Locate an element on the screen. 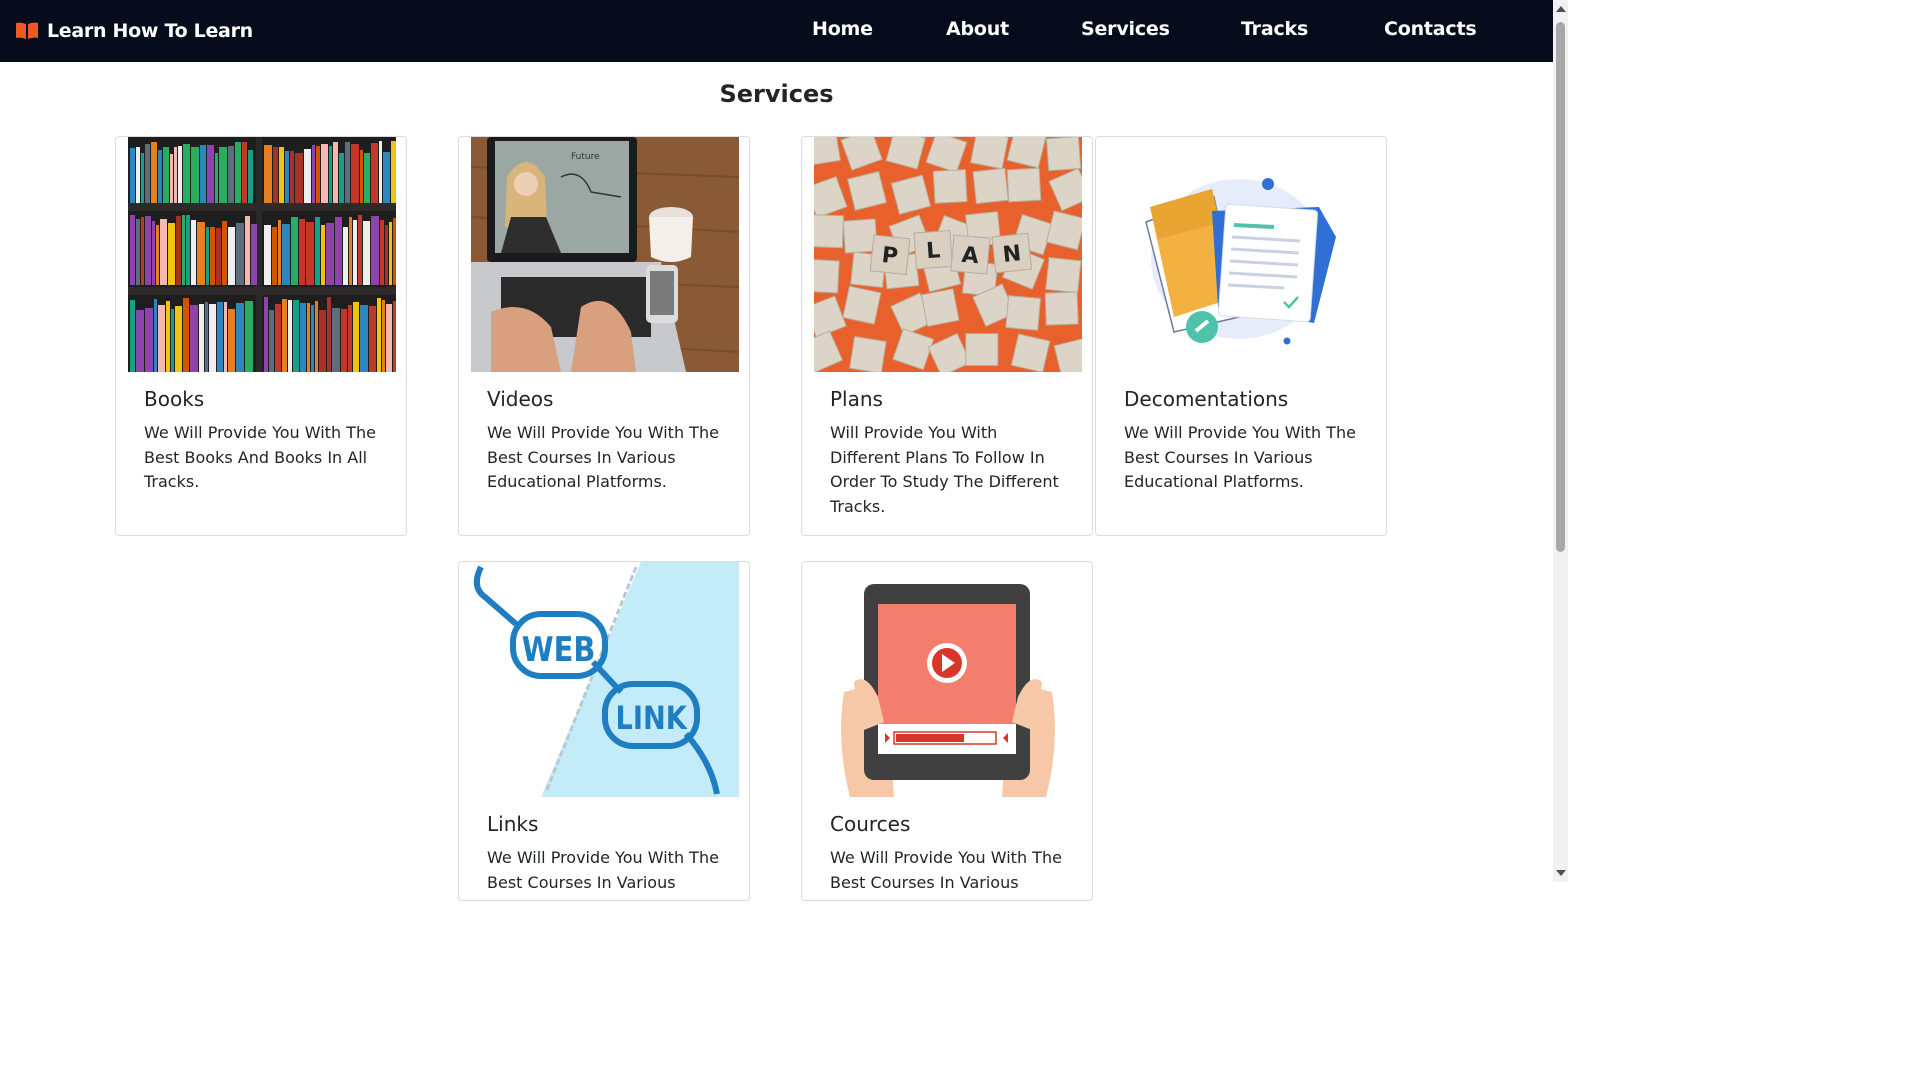 Image resolution: width=1920 pixels, height=1080 pixels. card-title: Links is located at coordinates (513, 824).